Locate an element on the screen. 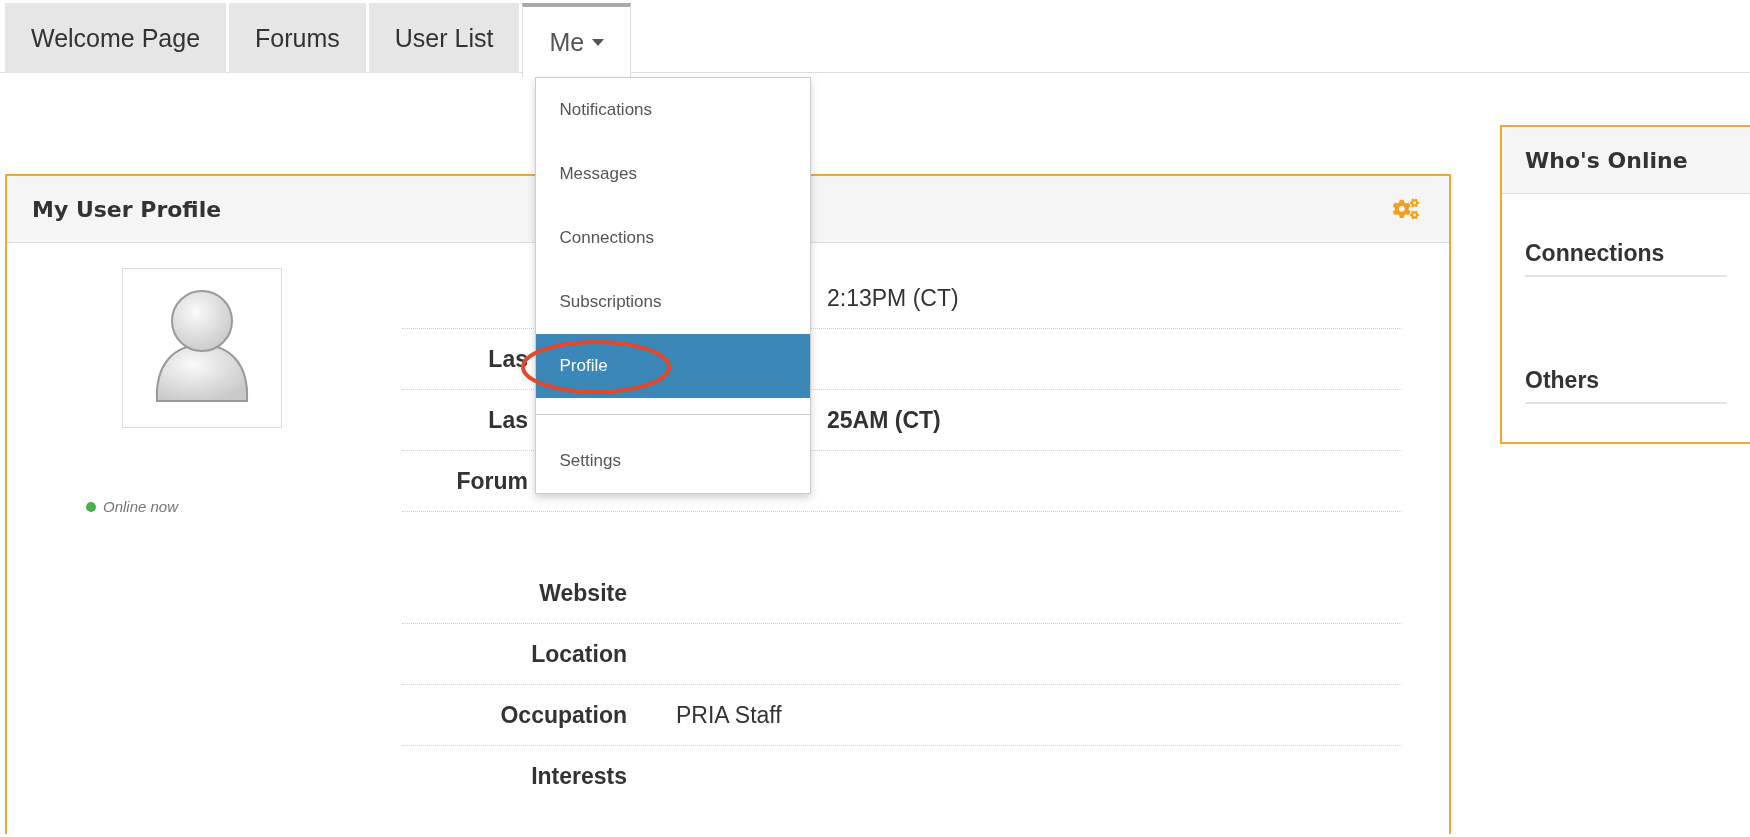  field-label: Forum is located at coordinates (492, 480).